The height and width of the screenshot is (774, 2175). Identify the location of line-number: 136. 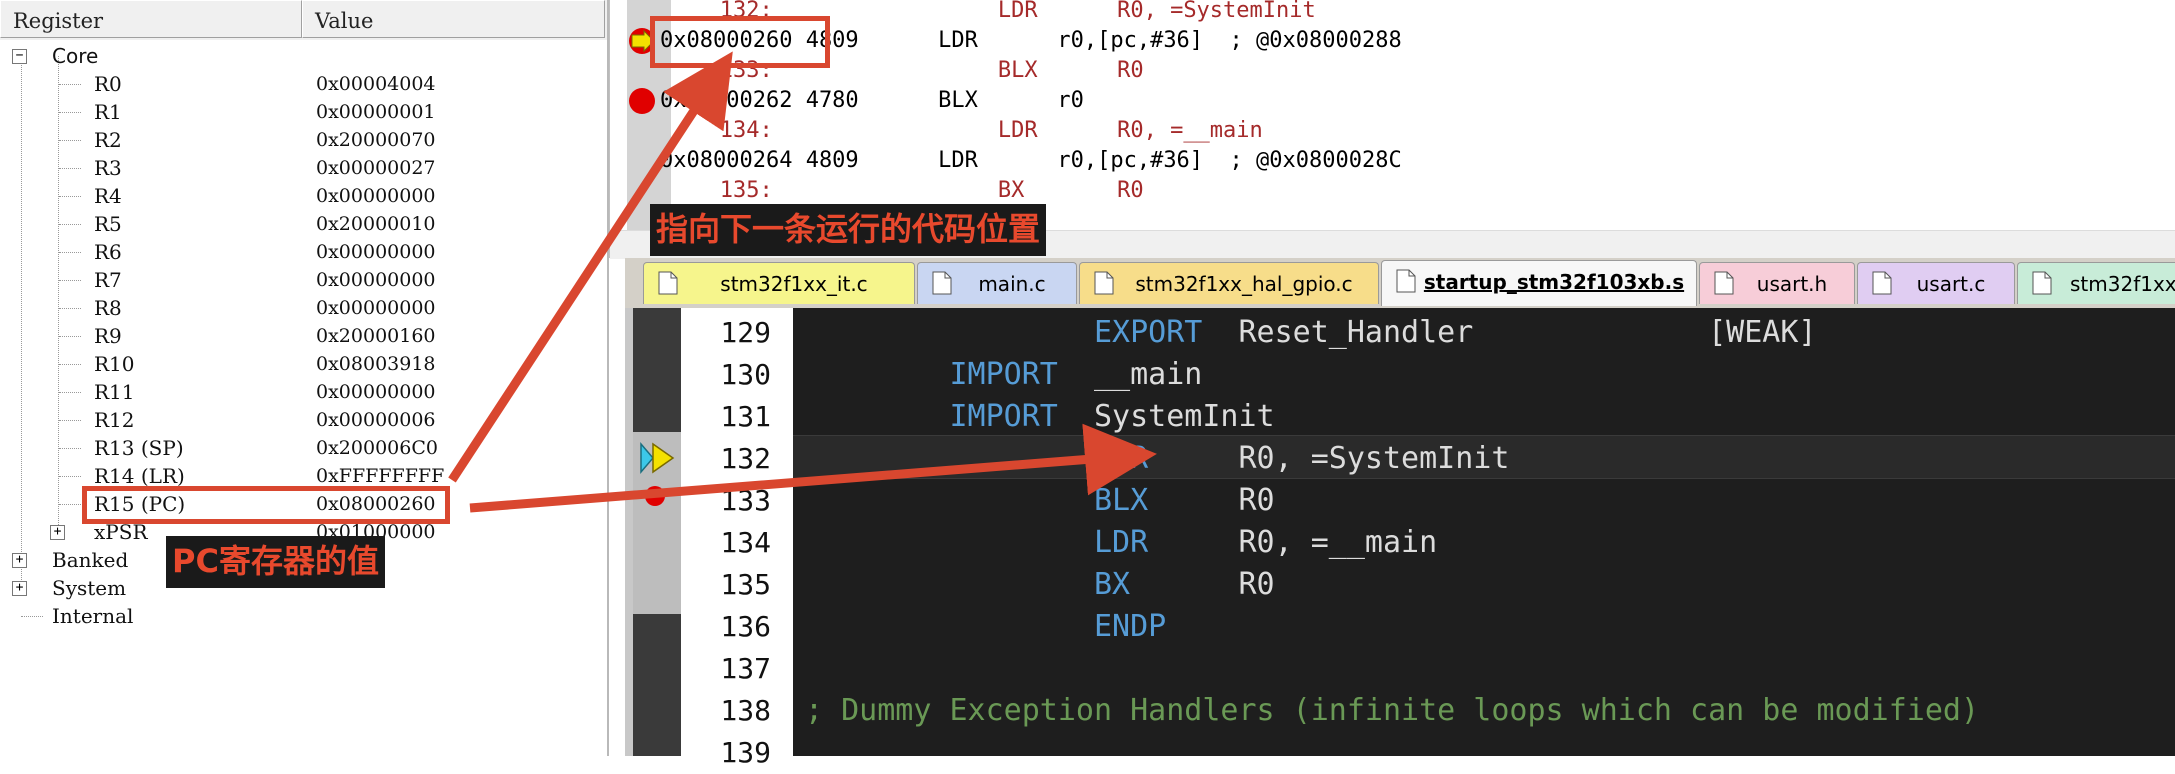
(745, 626).